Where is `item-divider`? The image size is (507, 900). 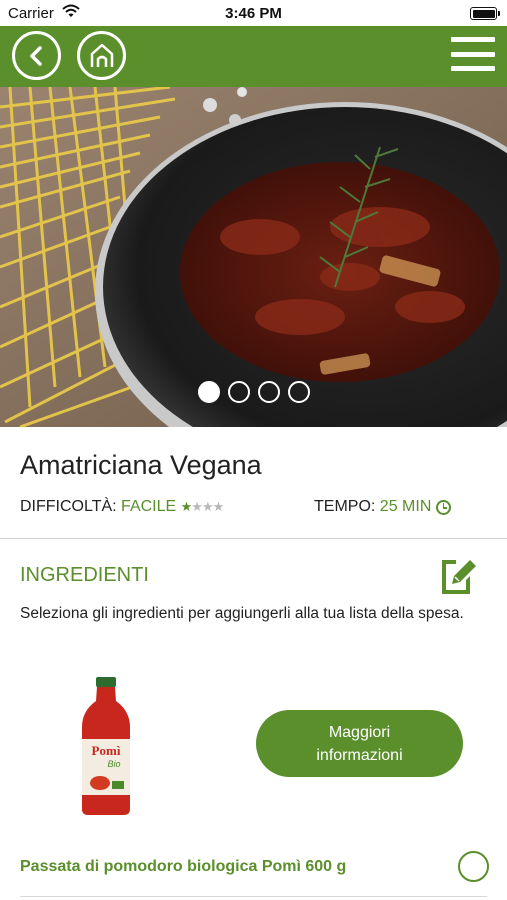
item-divider is located at coordinates (253, 896).